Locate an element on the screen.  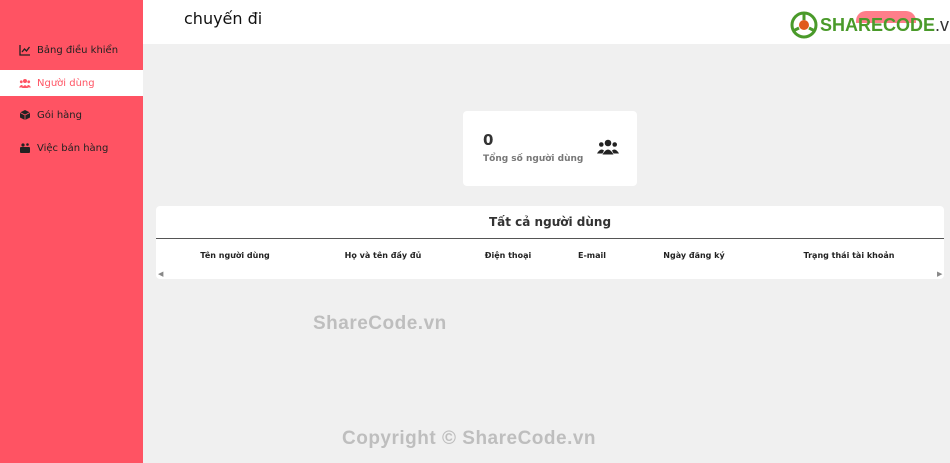
sidebar-item-users: Người dùng is located at coordinates (71, 83).